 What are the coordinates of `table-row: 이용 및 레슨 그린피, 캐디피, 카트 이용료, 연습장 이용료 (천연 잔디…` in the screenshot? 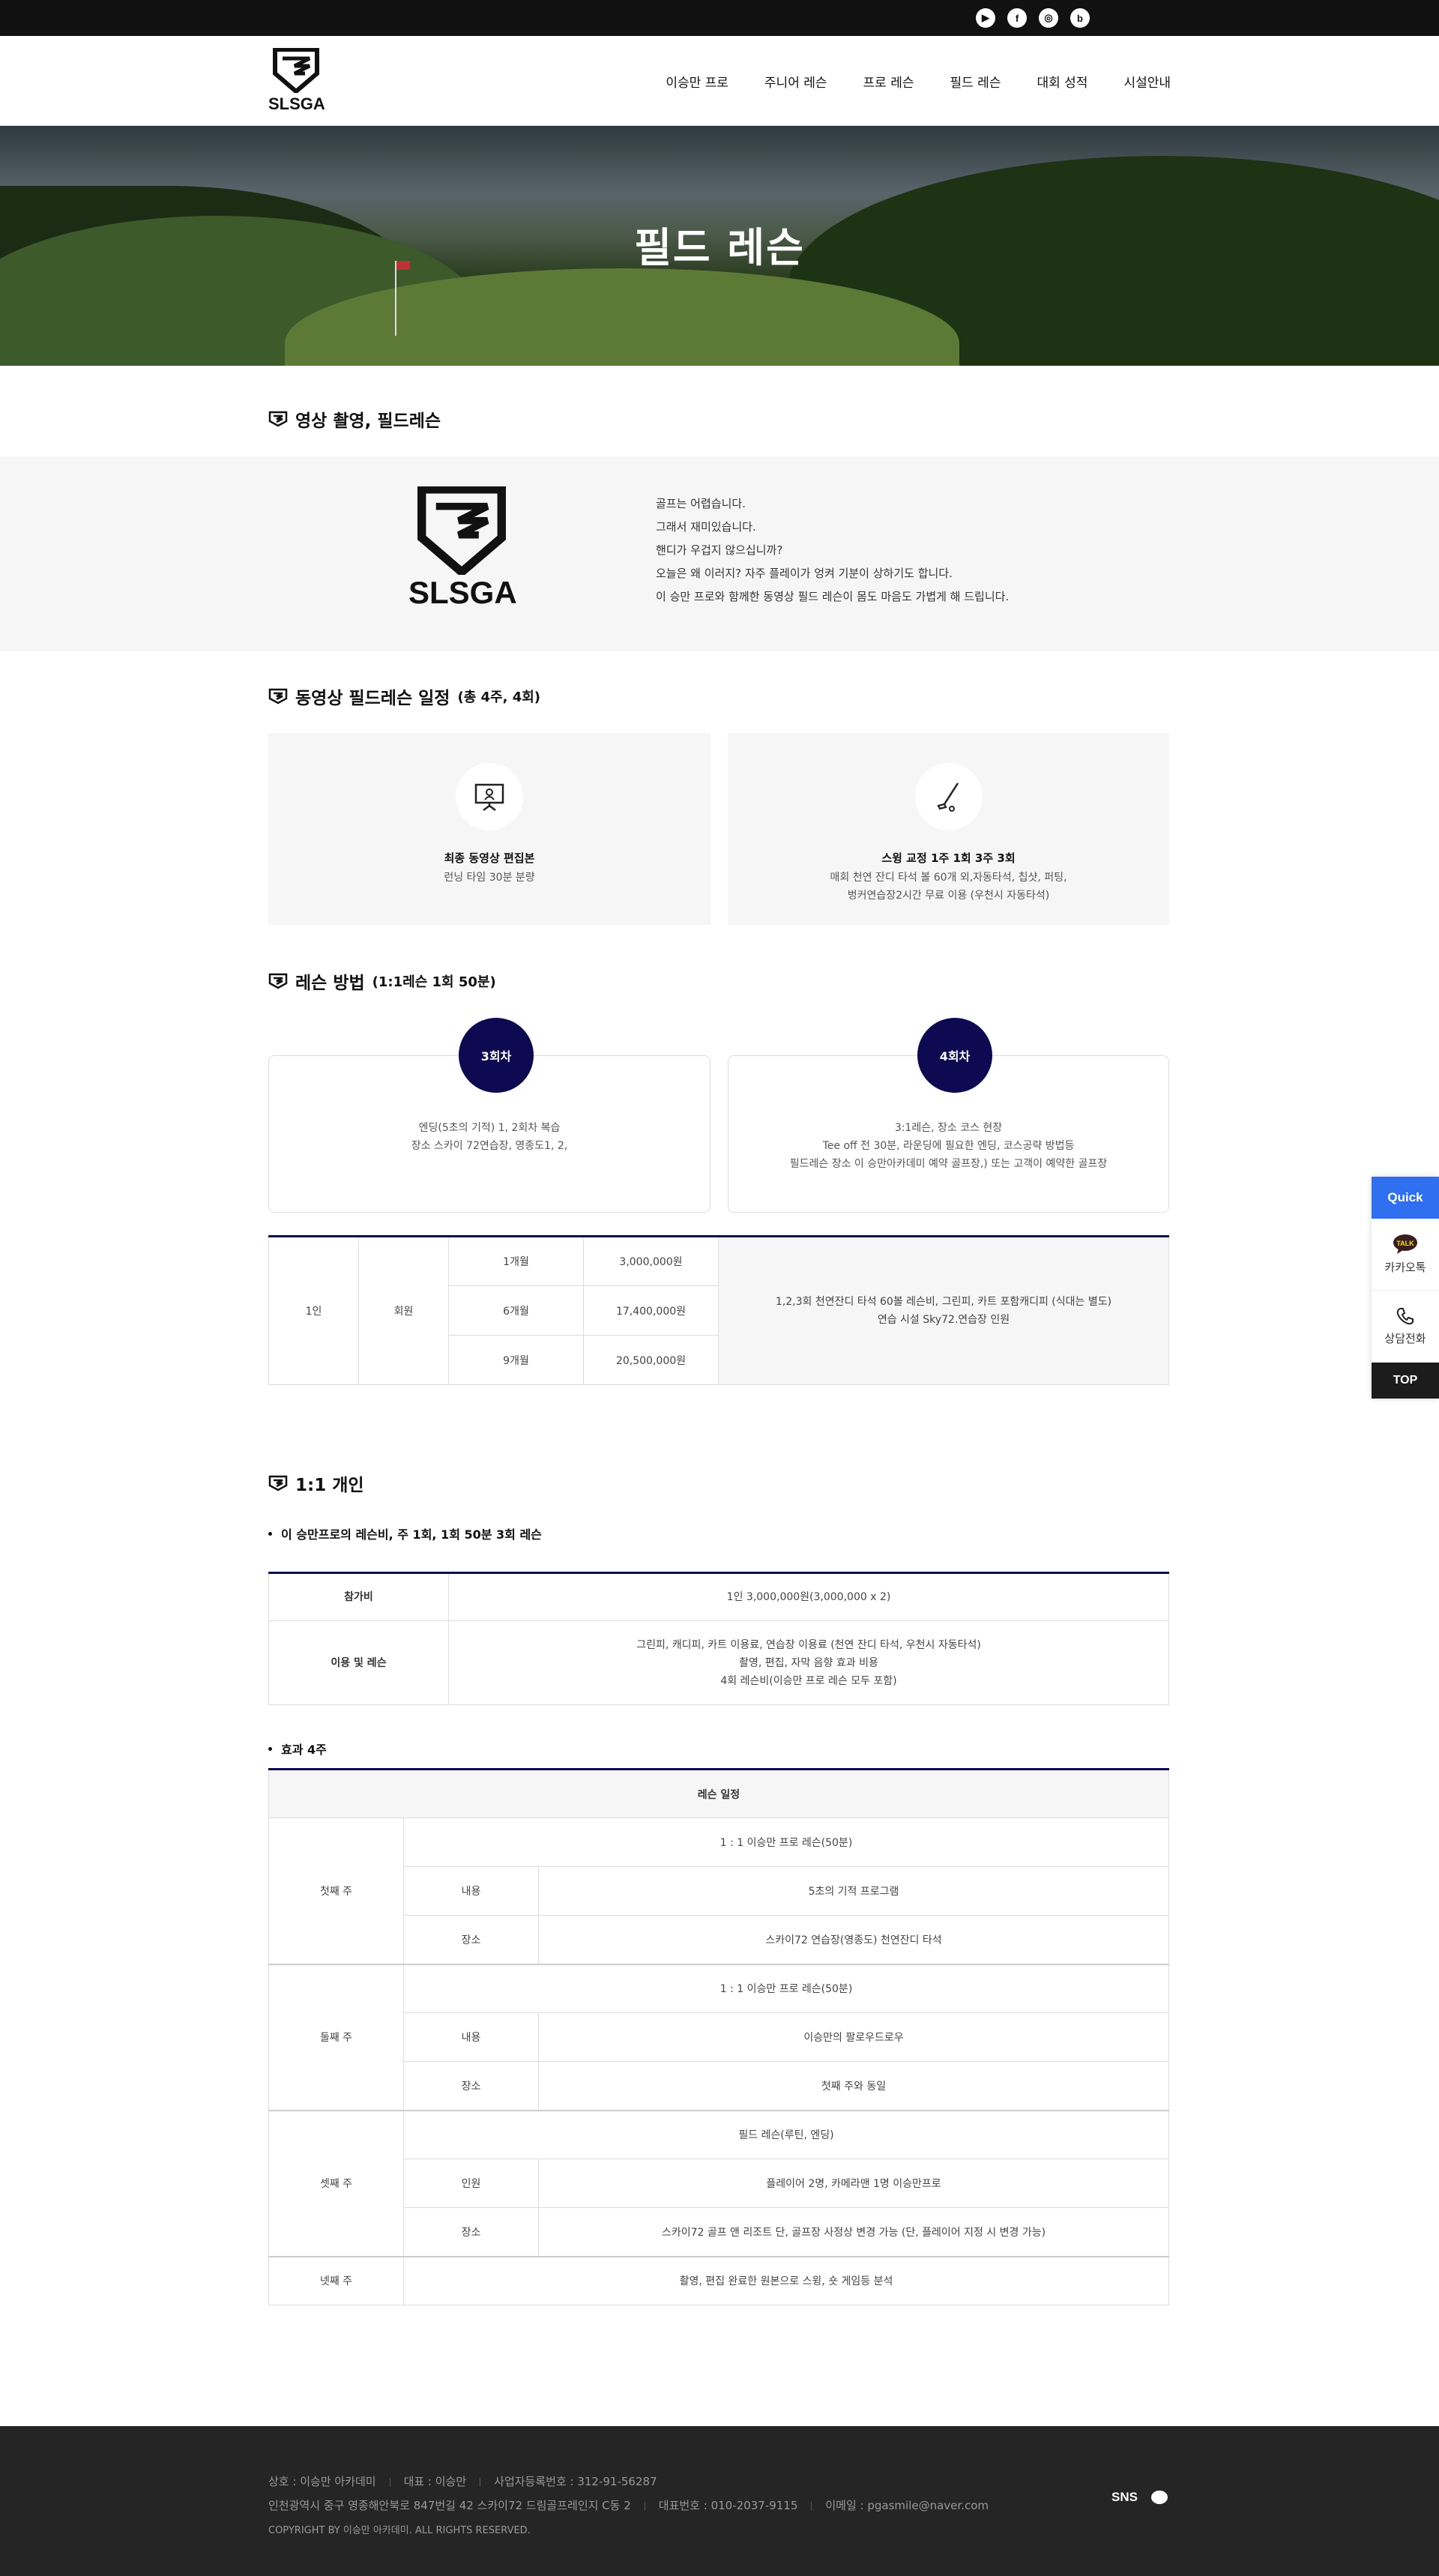 It's located at (718, 1663).